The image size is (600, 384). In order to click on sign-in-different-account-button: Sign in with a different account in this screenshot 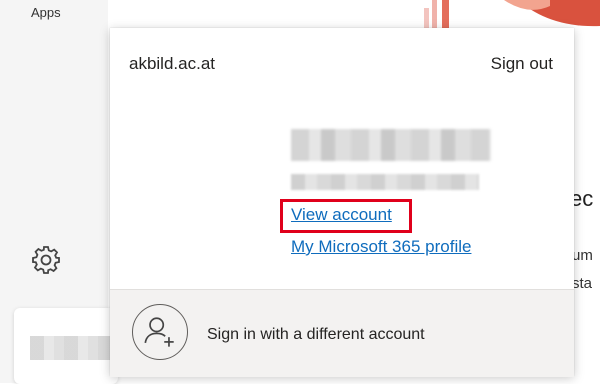, I will do `click(316, 335)`.